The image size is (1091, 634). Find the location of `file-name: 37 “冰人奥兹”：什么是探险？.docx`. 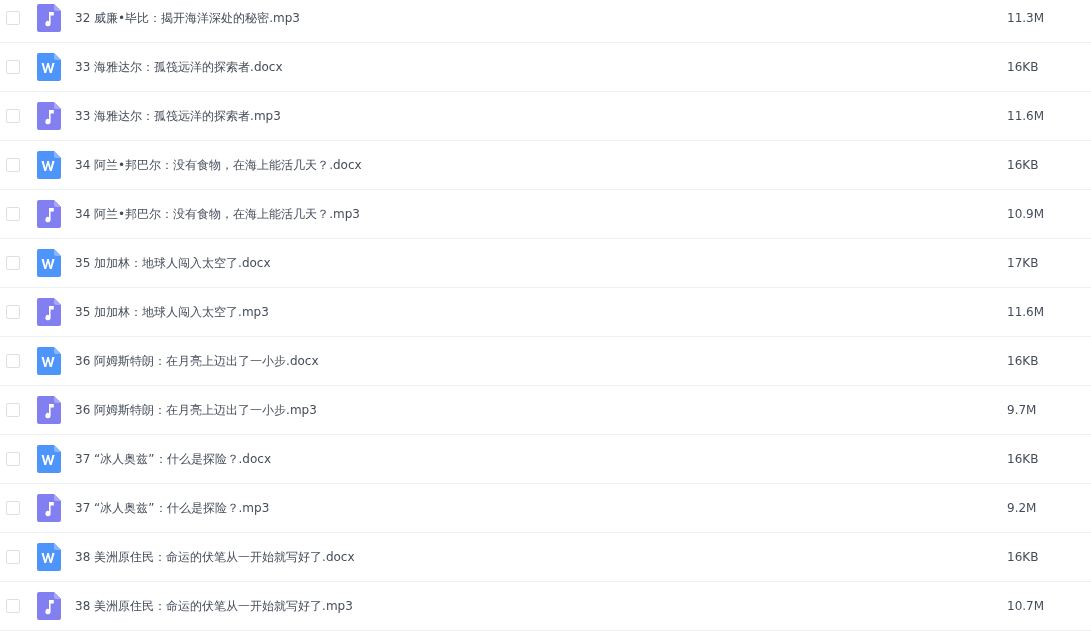

file-name: 37 “冰人奥兹”：什么是探险？.docx is located at coordinates (541, 459).